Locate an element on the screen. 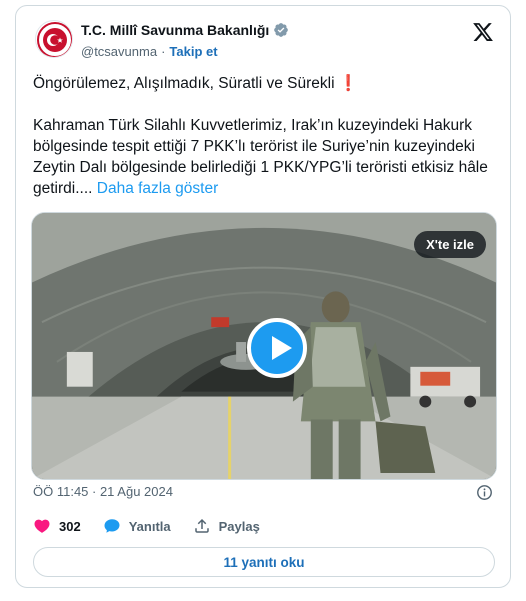 The image size is (526, 601). account-name: T.C. Millî Savunma Bakanlığı is located at coordinates (175, 30).